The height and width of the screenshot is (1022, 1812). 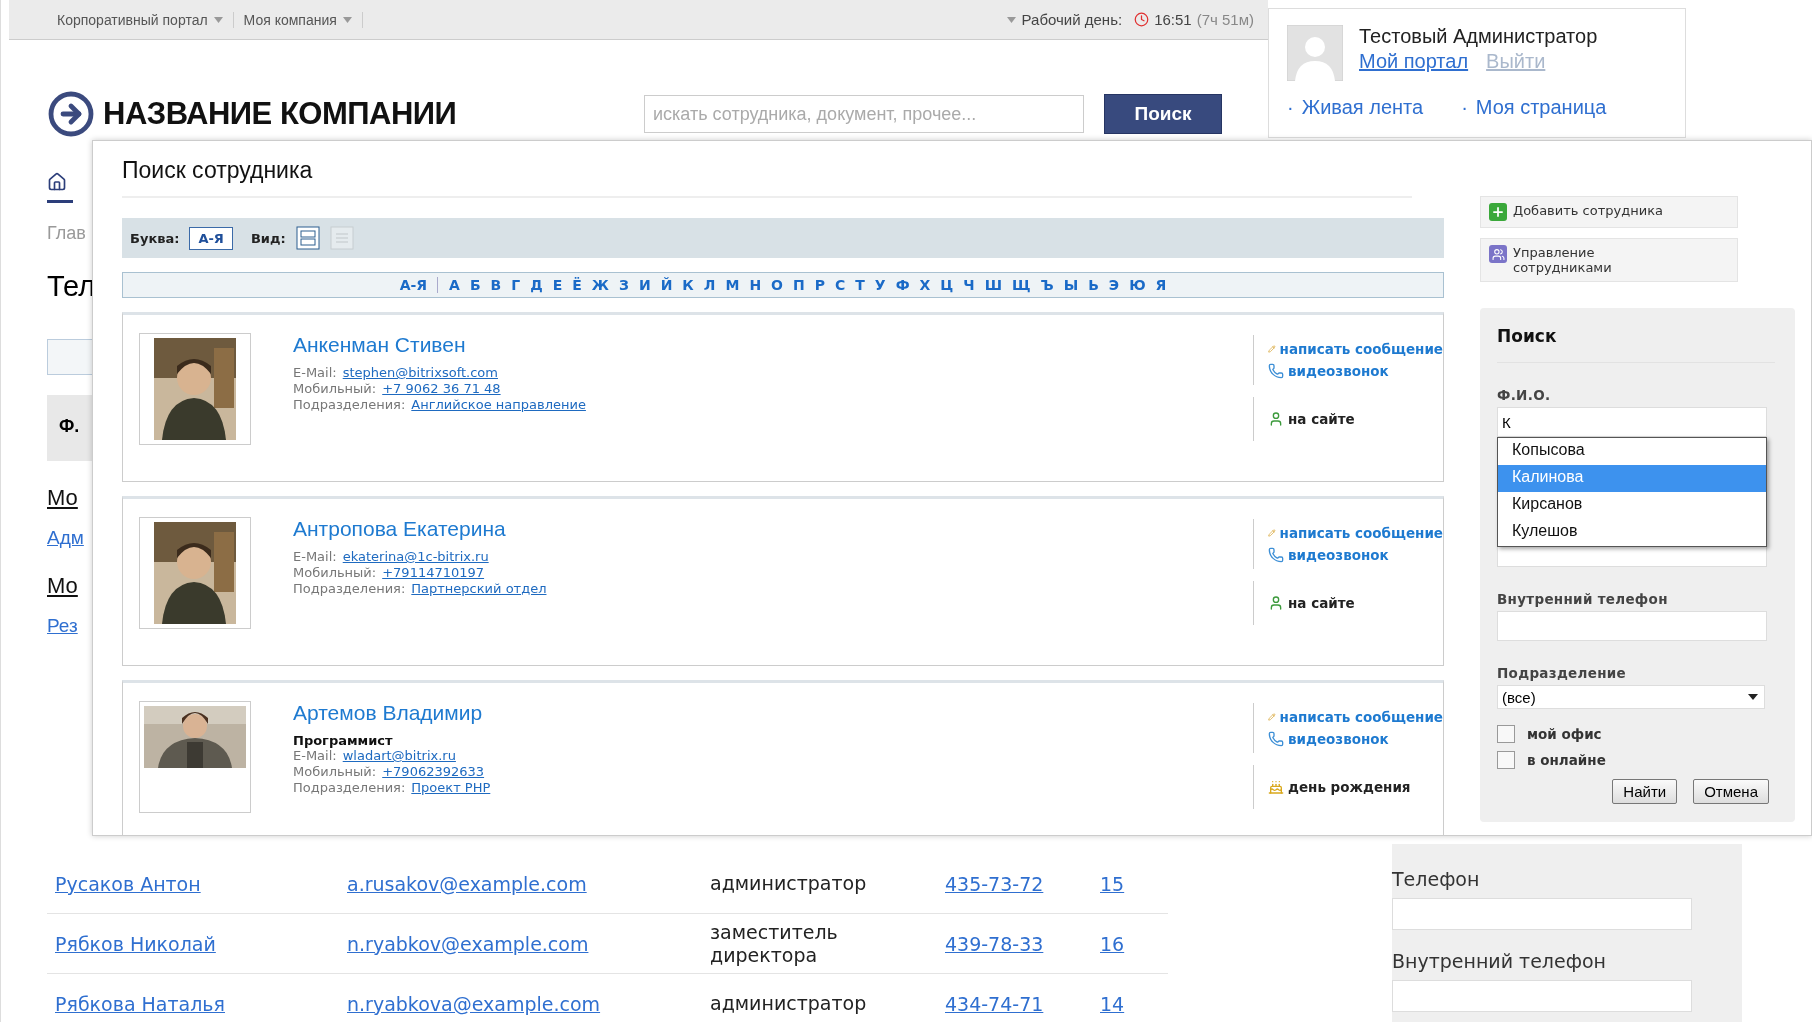 What do you see at coordinates (496, 285) in the screenshot?
I see `letter-link: В` at bounding box center [496, 285].